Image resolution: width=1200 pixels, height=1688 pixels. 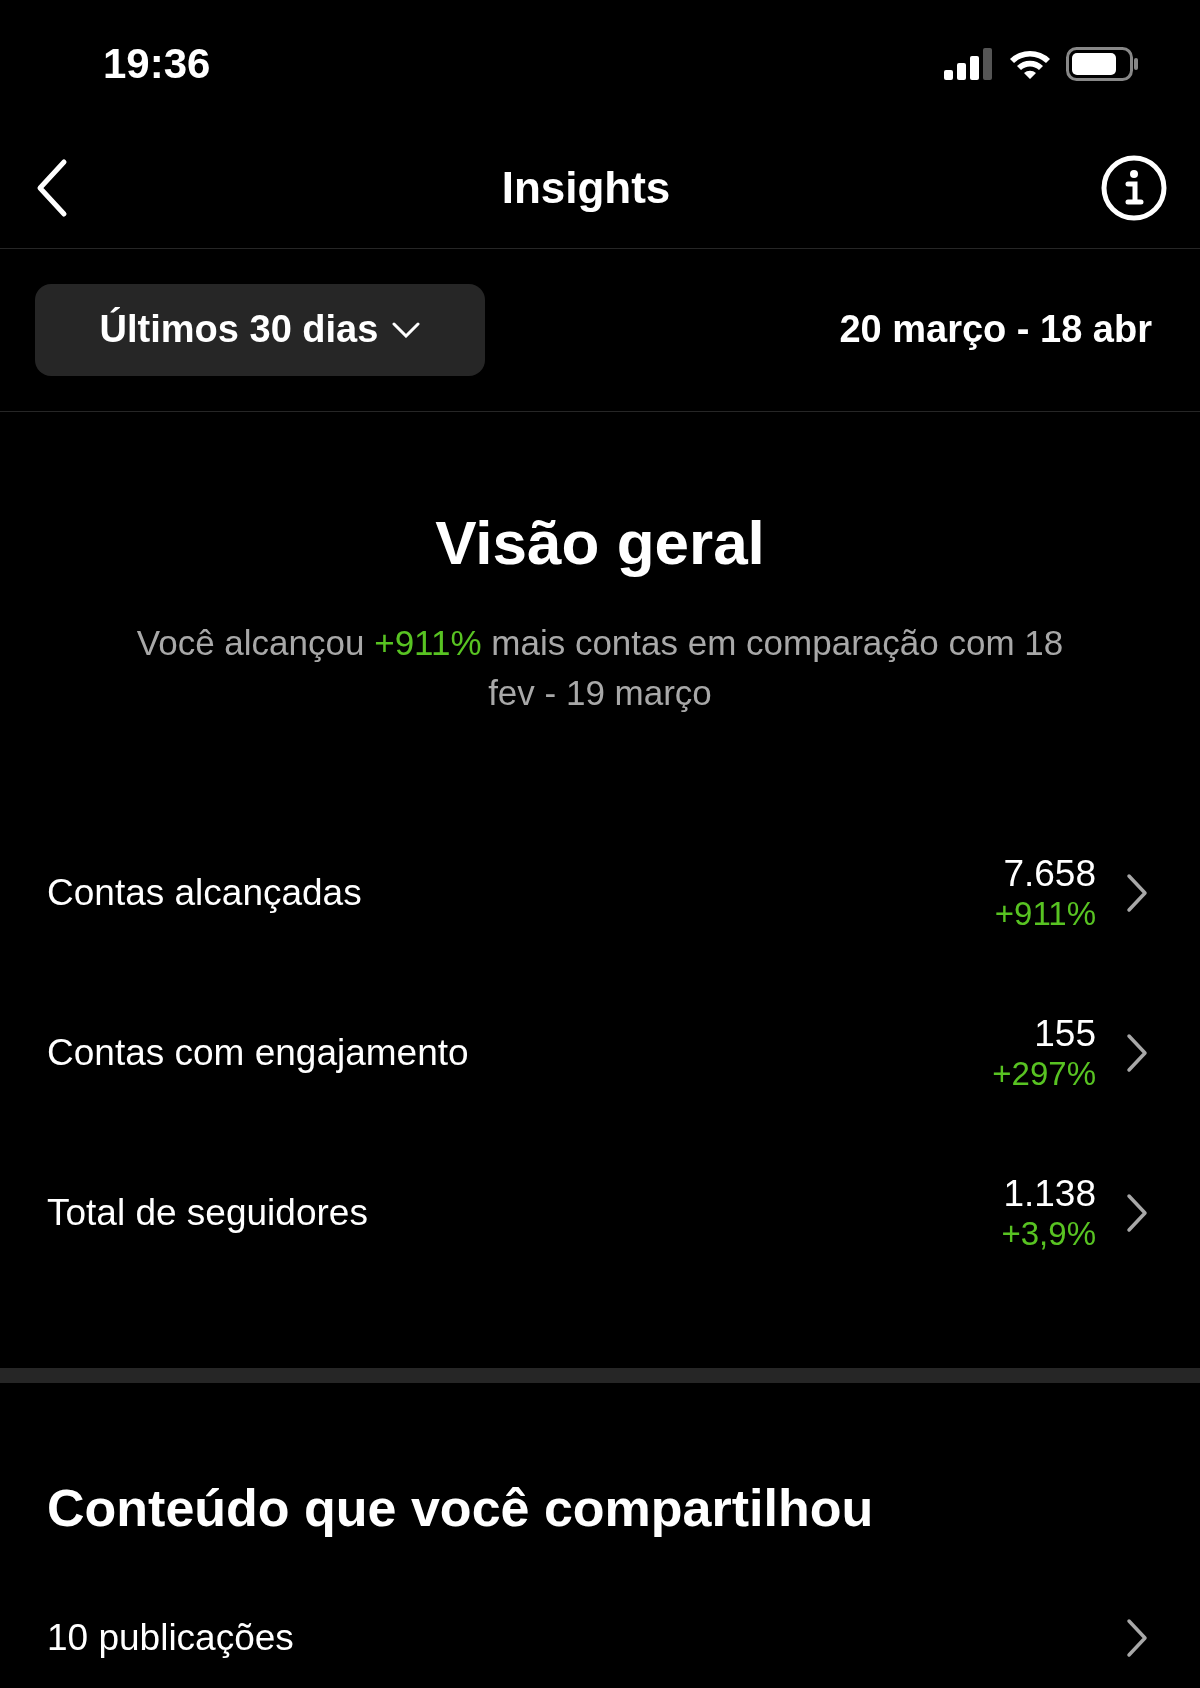 What do you see at coordinates (258, 1052) in the screenshot?
I see `metric-label: Contas com engajamento` at bounding box center [258, 1052].